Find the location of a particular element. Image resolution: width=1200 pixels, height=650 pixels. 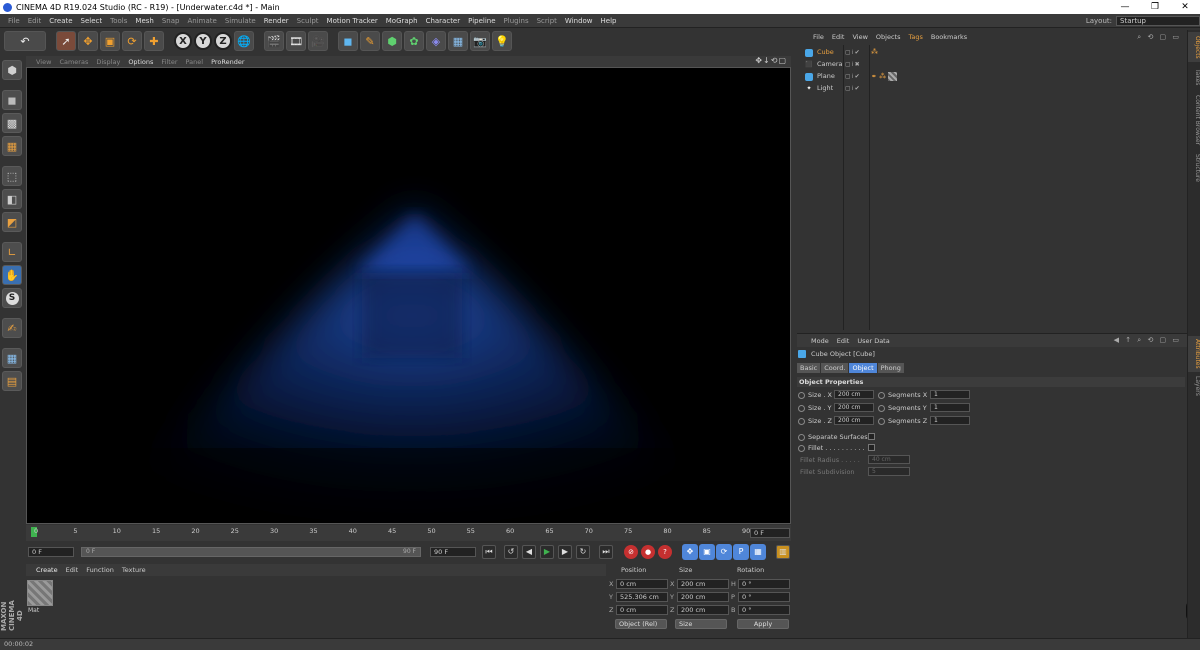

coords-rot-h-field: 0 ° is located at coordinates (764, 584).